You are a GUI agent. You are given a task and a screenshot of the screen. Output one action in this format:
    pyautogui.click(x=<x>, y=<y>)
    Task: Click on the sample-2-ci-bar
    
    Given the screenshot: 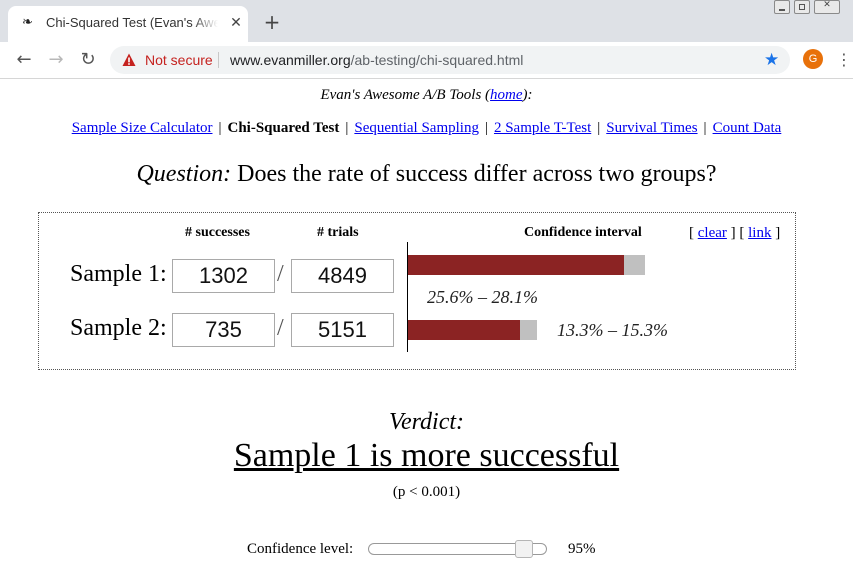 What is the action you would take?
    pyautogui.click(x=472, y=330)
    